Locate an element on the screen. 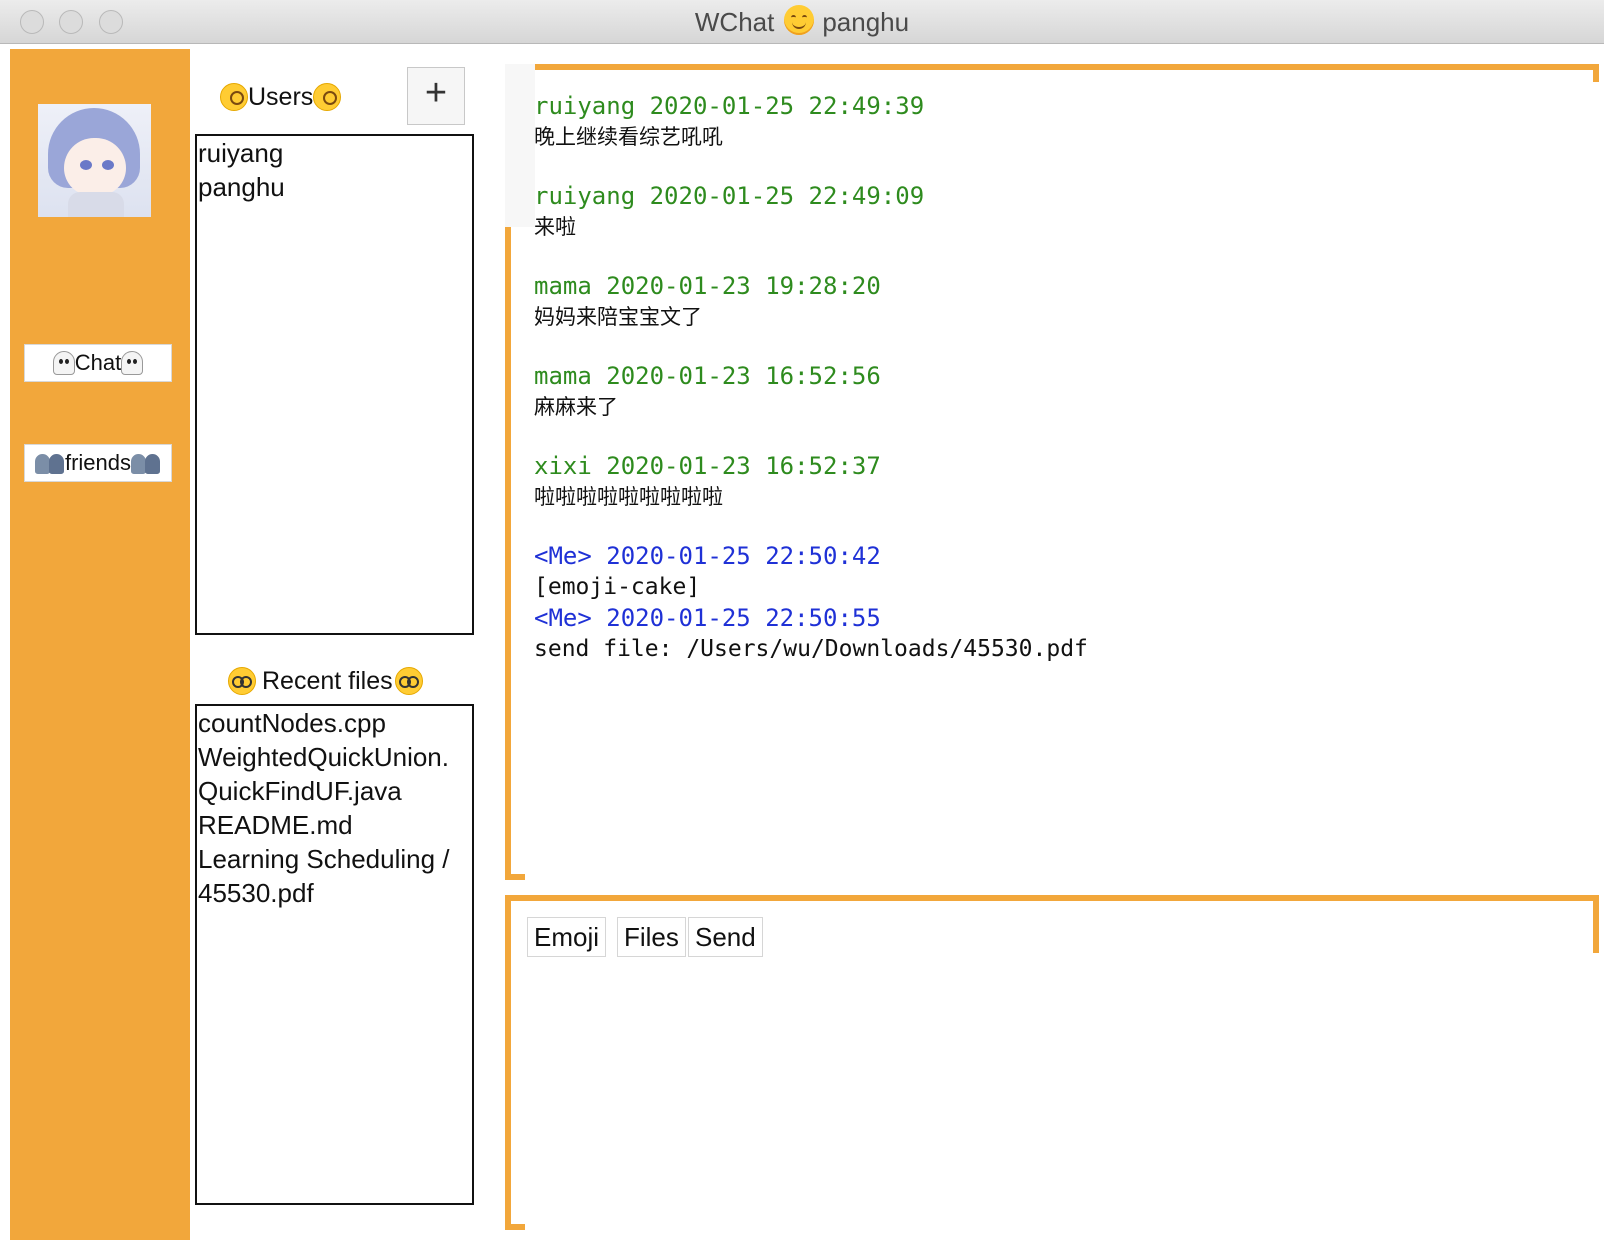  users-header: Users is located at coordinates (281, 97).